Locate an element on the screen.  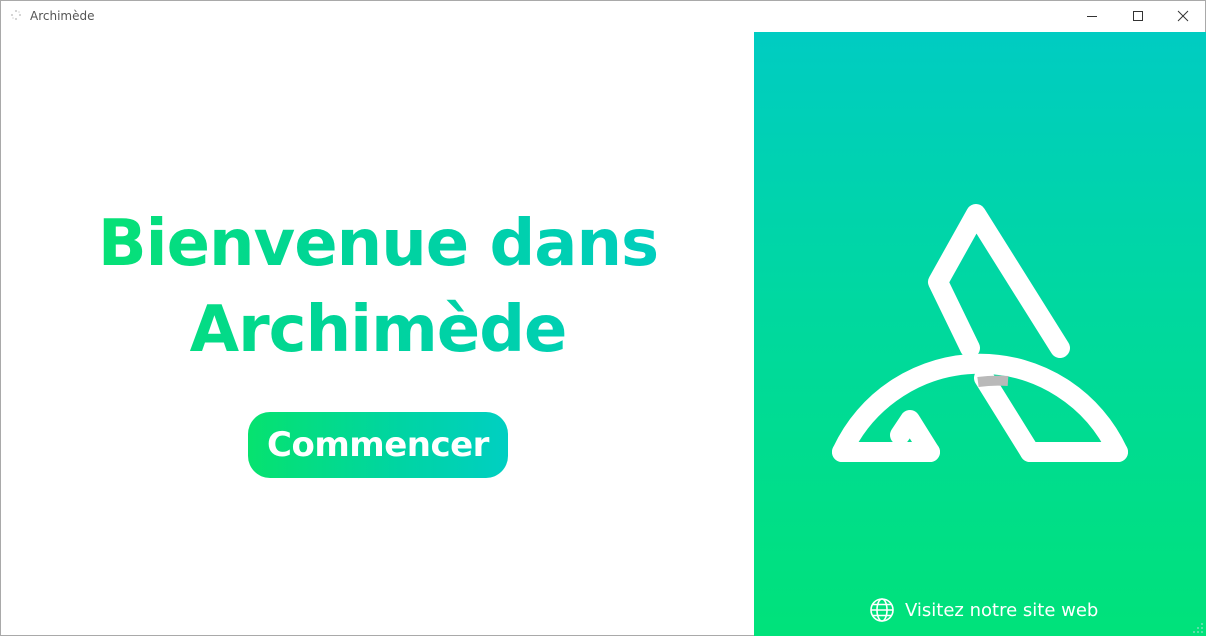
website-link-label: Visitez notre site web is located at coordinates (1002, 610).